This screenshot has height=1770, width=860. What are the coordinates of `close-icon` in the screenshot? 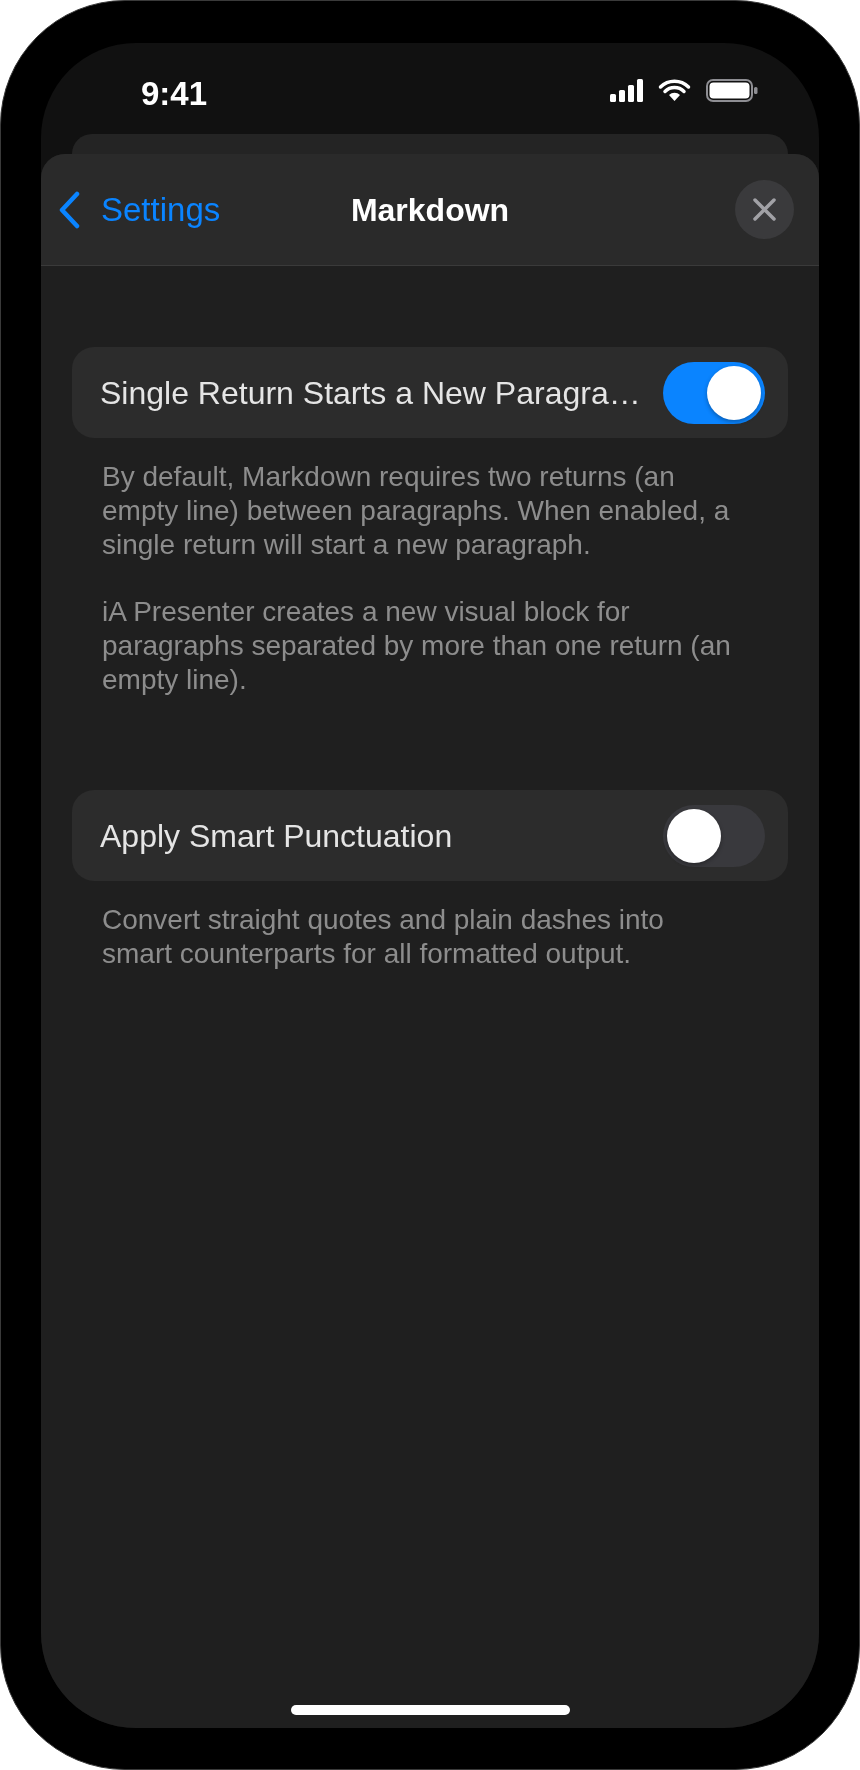 It's located at (764, 209).